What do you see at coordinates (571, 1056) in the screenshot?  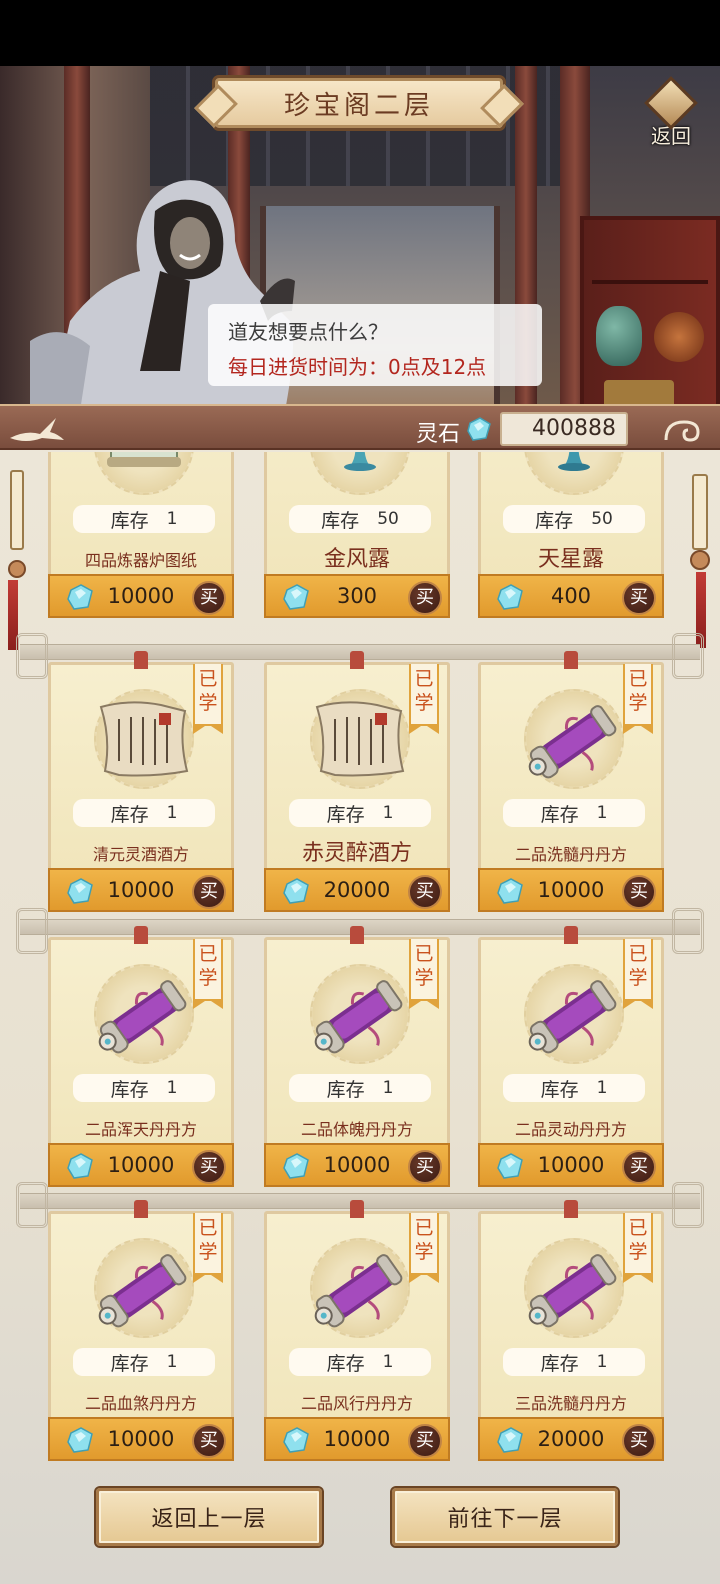 I see `shop-item-card: 已学库存 1 二品灵动丹丹方 10000 买` at bounding box center [571, 1056].